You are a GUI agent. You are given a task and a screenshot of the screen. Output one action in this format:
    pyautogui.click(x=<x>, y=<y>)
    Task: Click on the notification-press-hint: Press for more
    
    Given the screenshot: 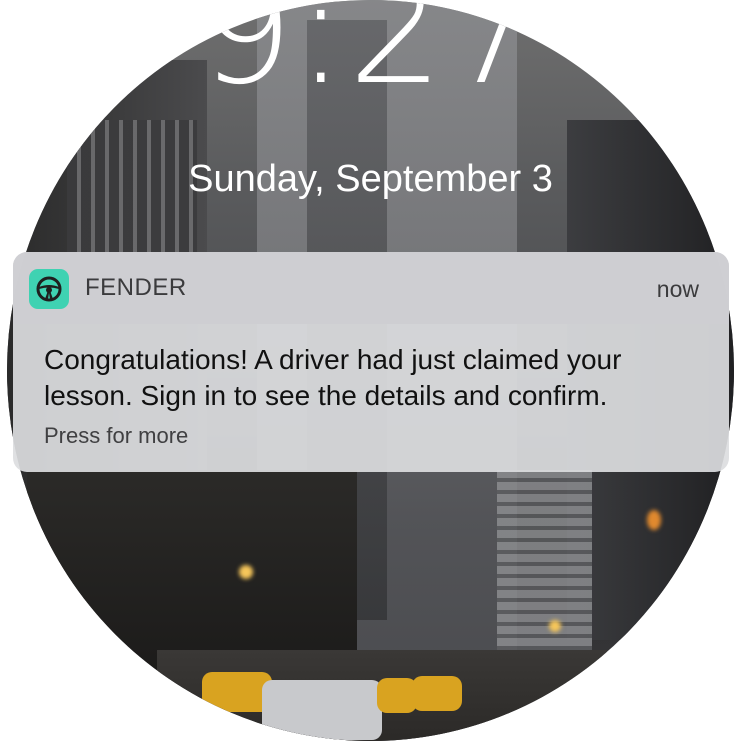 What is the action you would take?
    pyautogui.click(x=116, y=435)
    